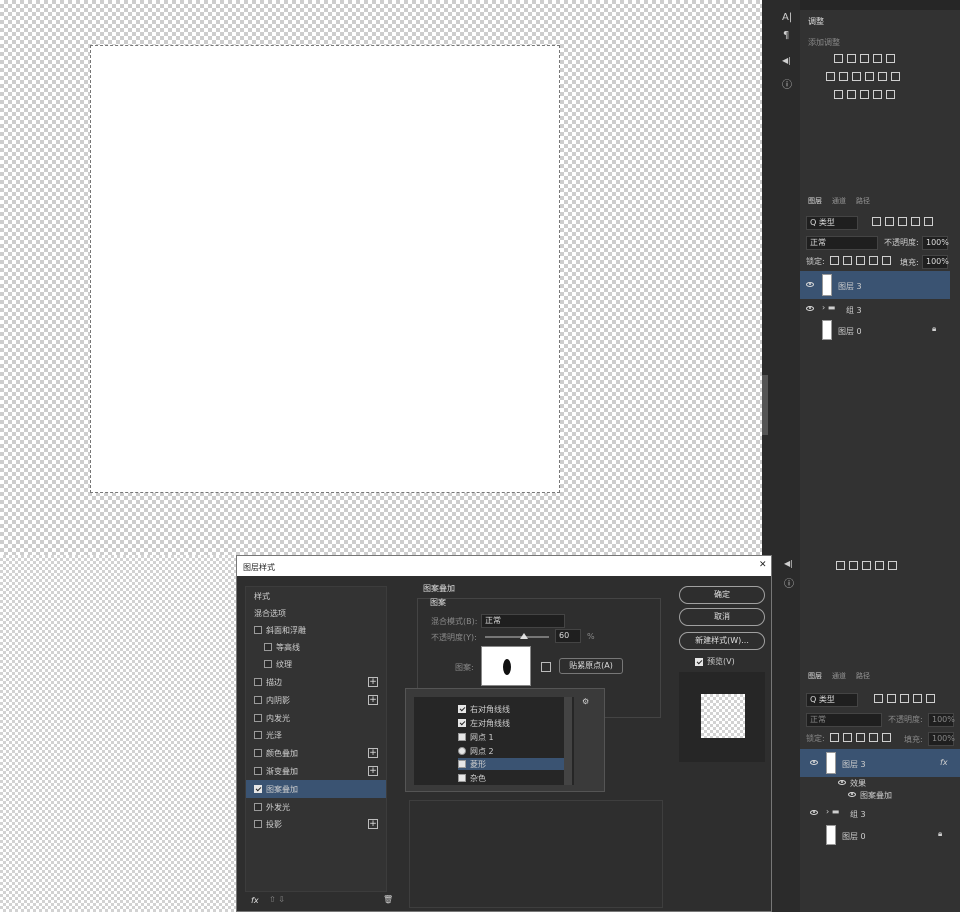 The image size is (960, 912). What do you see at coordinates (763, 565) in the screenshot?
I see `close-icon: ✕` at bounding box center [763, 565].